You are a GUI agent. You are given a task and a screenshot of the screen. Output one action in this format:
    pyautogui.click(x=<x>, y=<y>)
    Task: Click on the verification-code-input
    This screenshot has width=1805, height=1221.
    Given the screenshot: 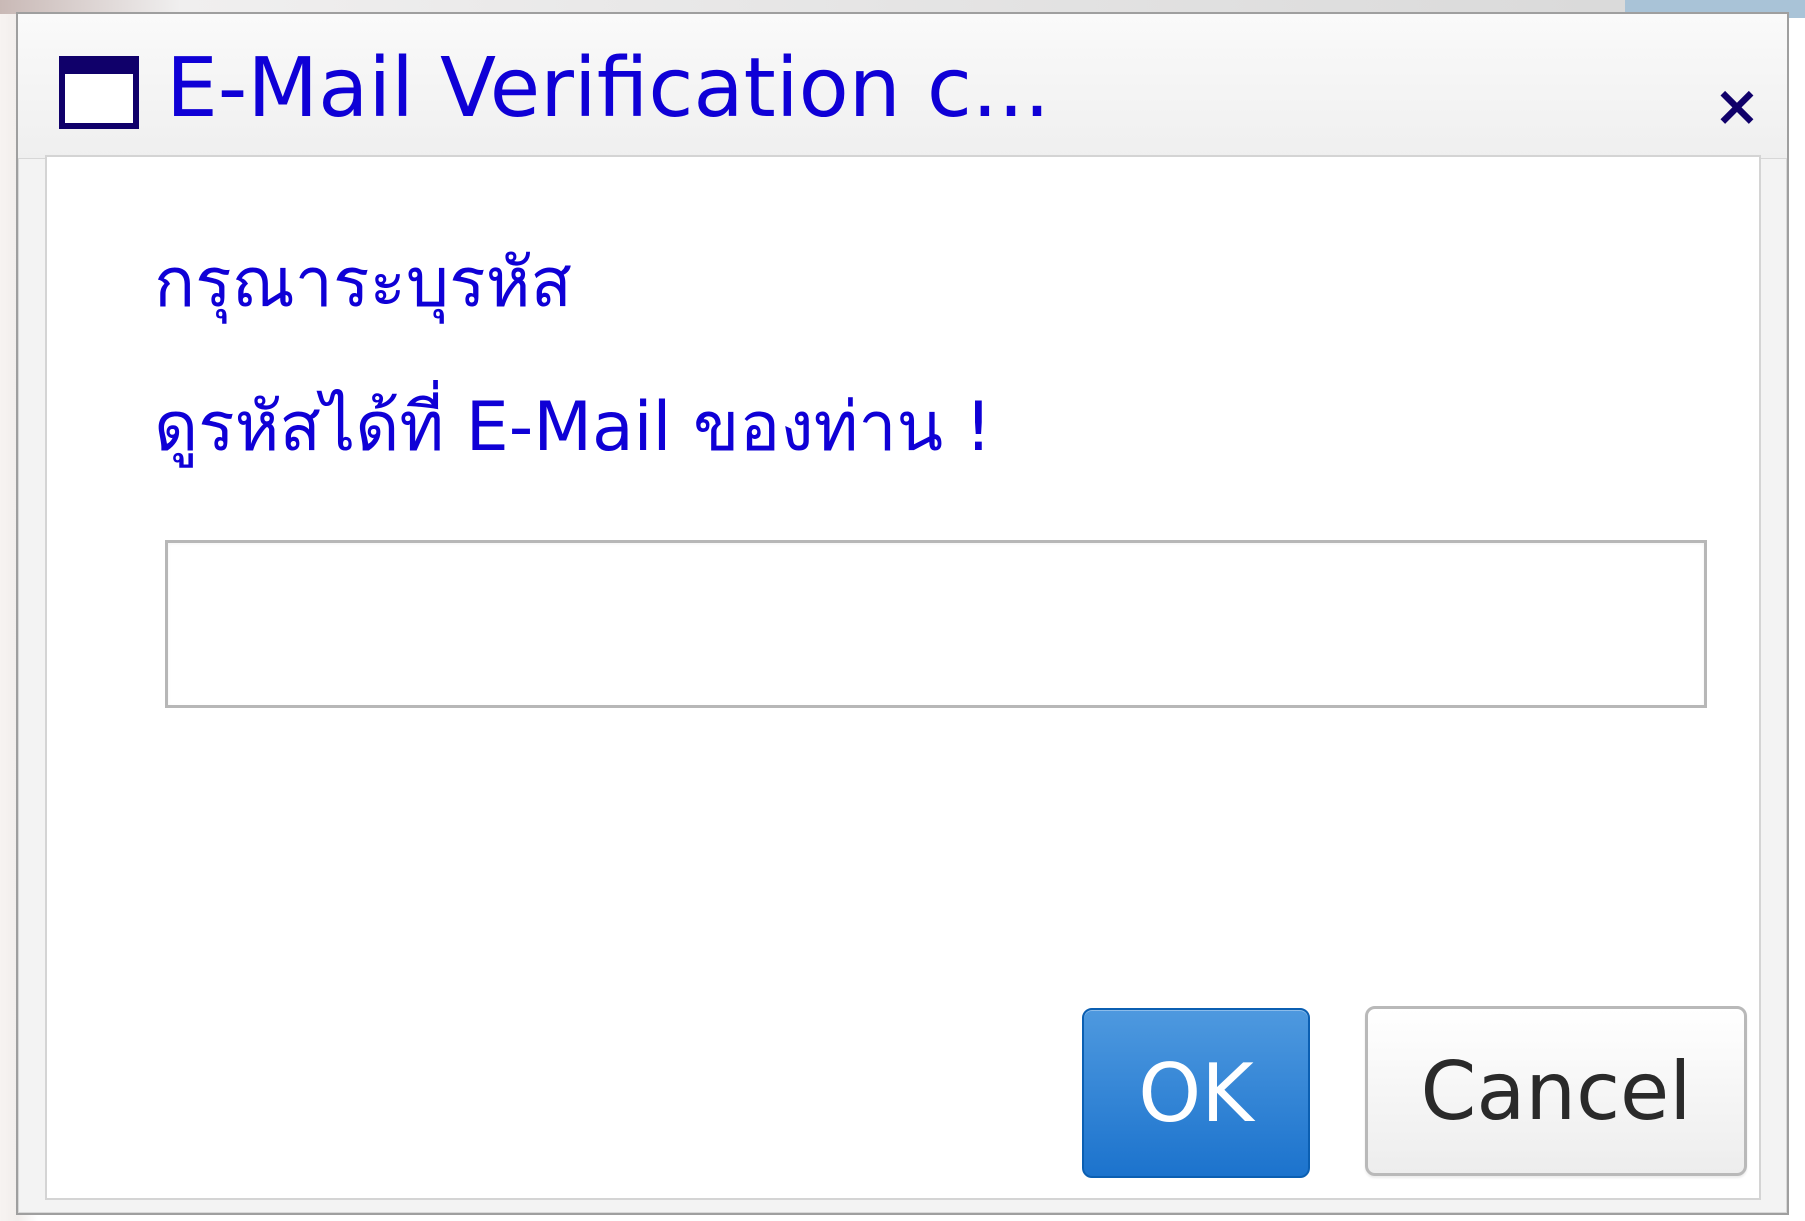 What is the action you would take?
    pyautogui.click(x=936, y=624)
    